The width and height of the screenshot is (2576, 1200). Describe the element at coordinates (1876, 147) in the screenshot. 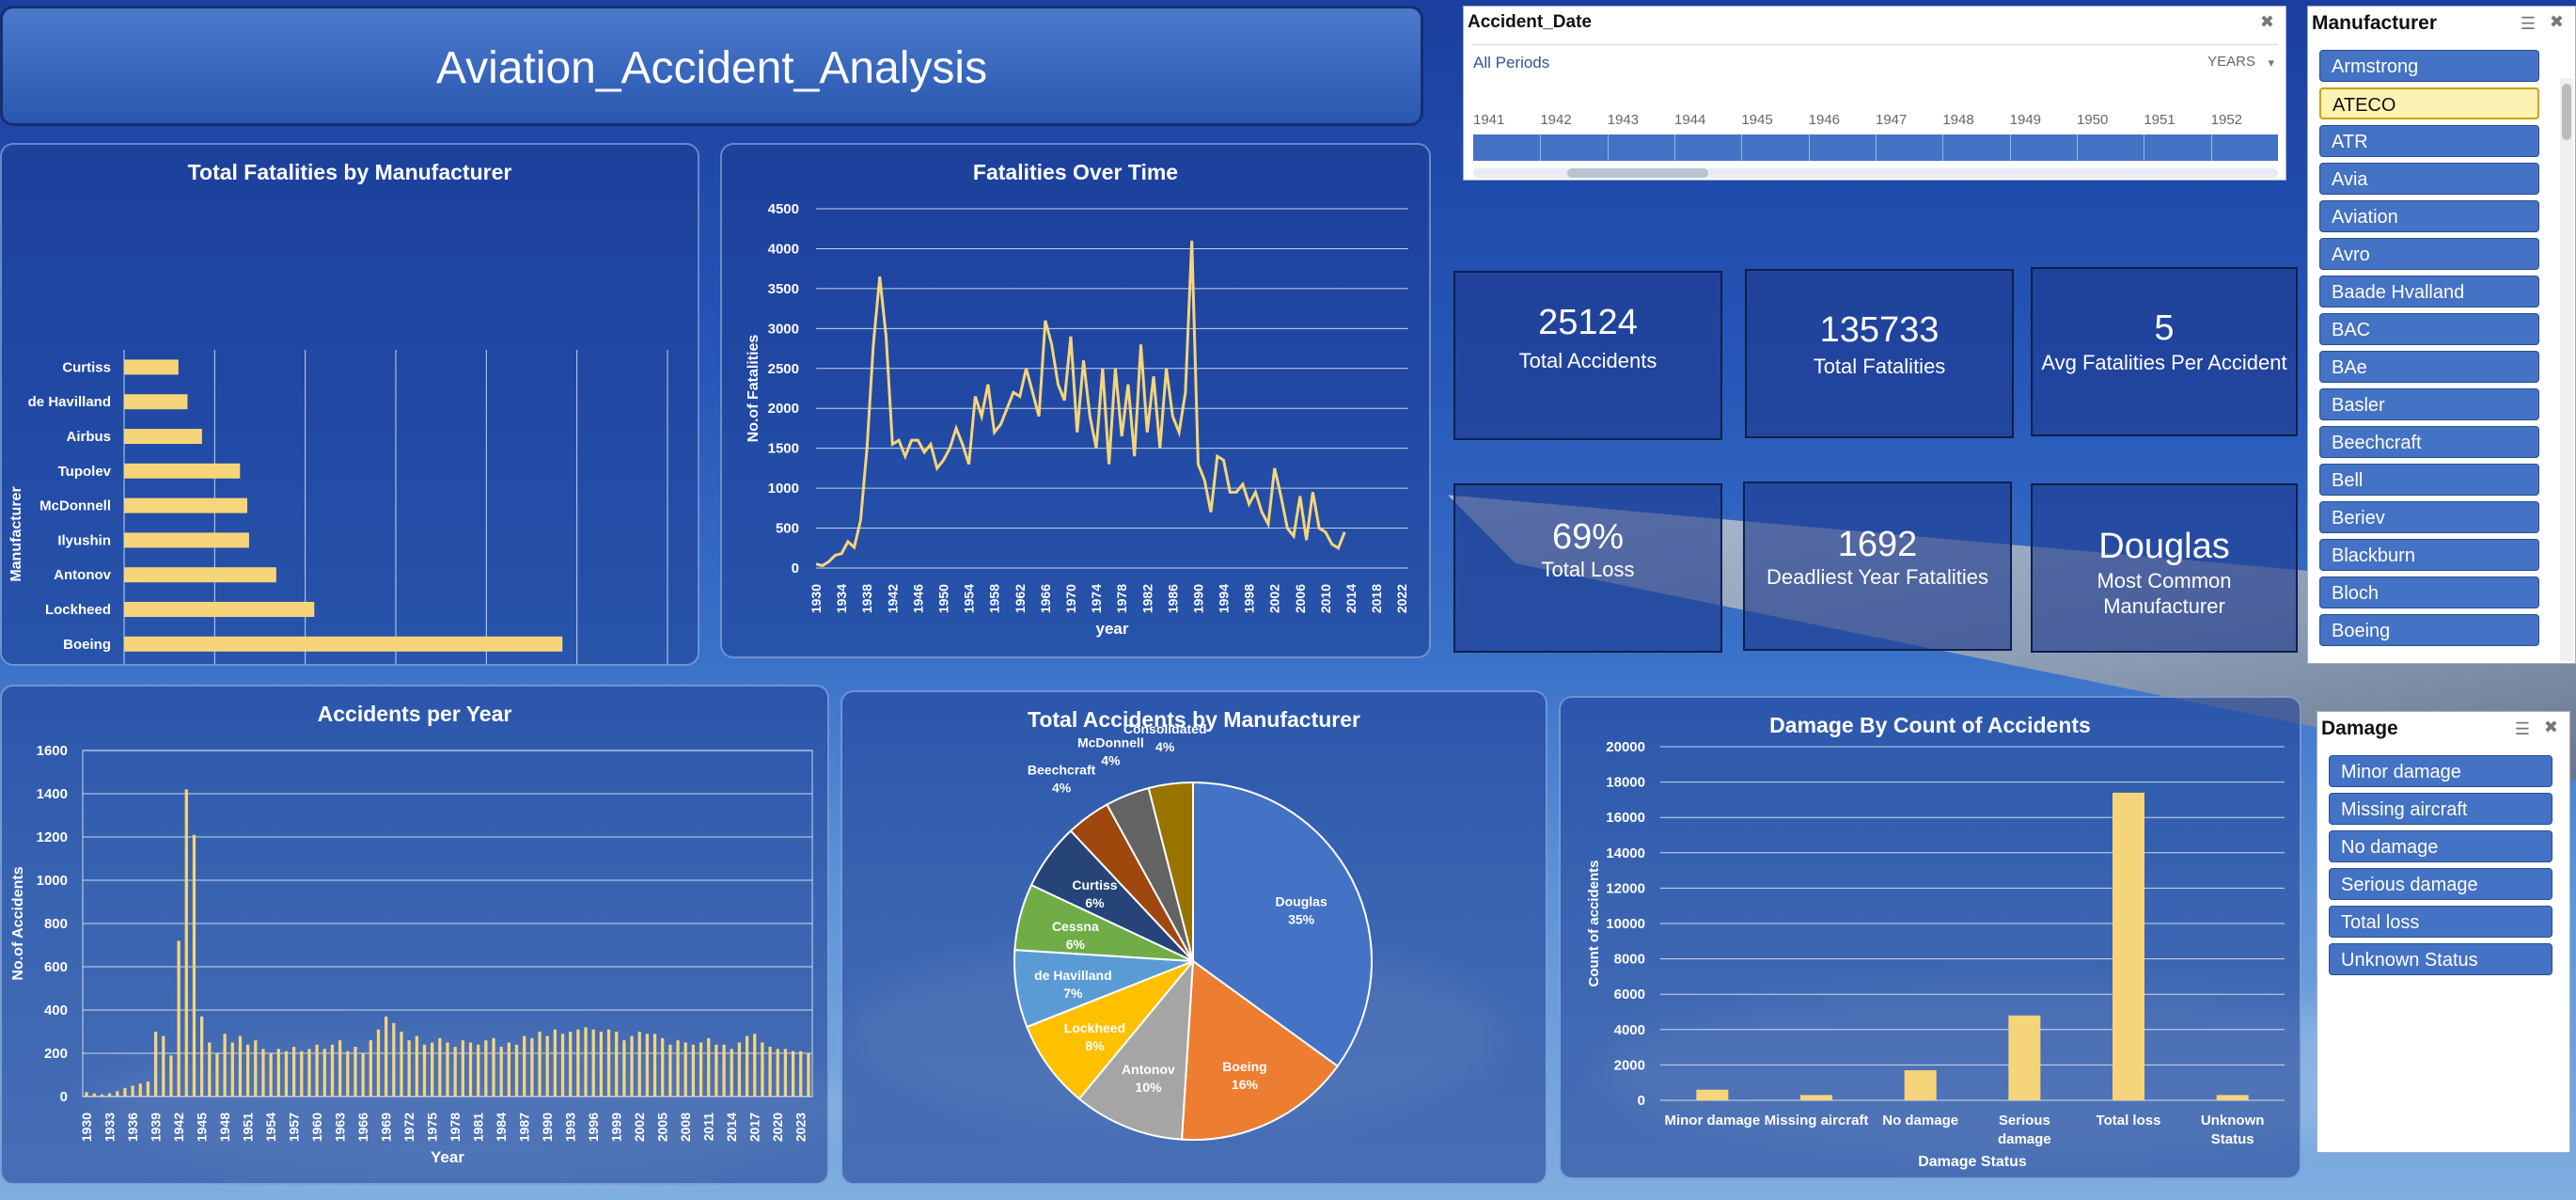

I see `timeline-bar` at that location.